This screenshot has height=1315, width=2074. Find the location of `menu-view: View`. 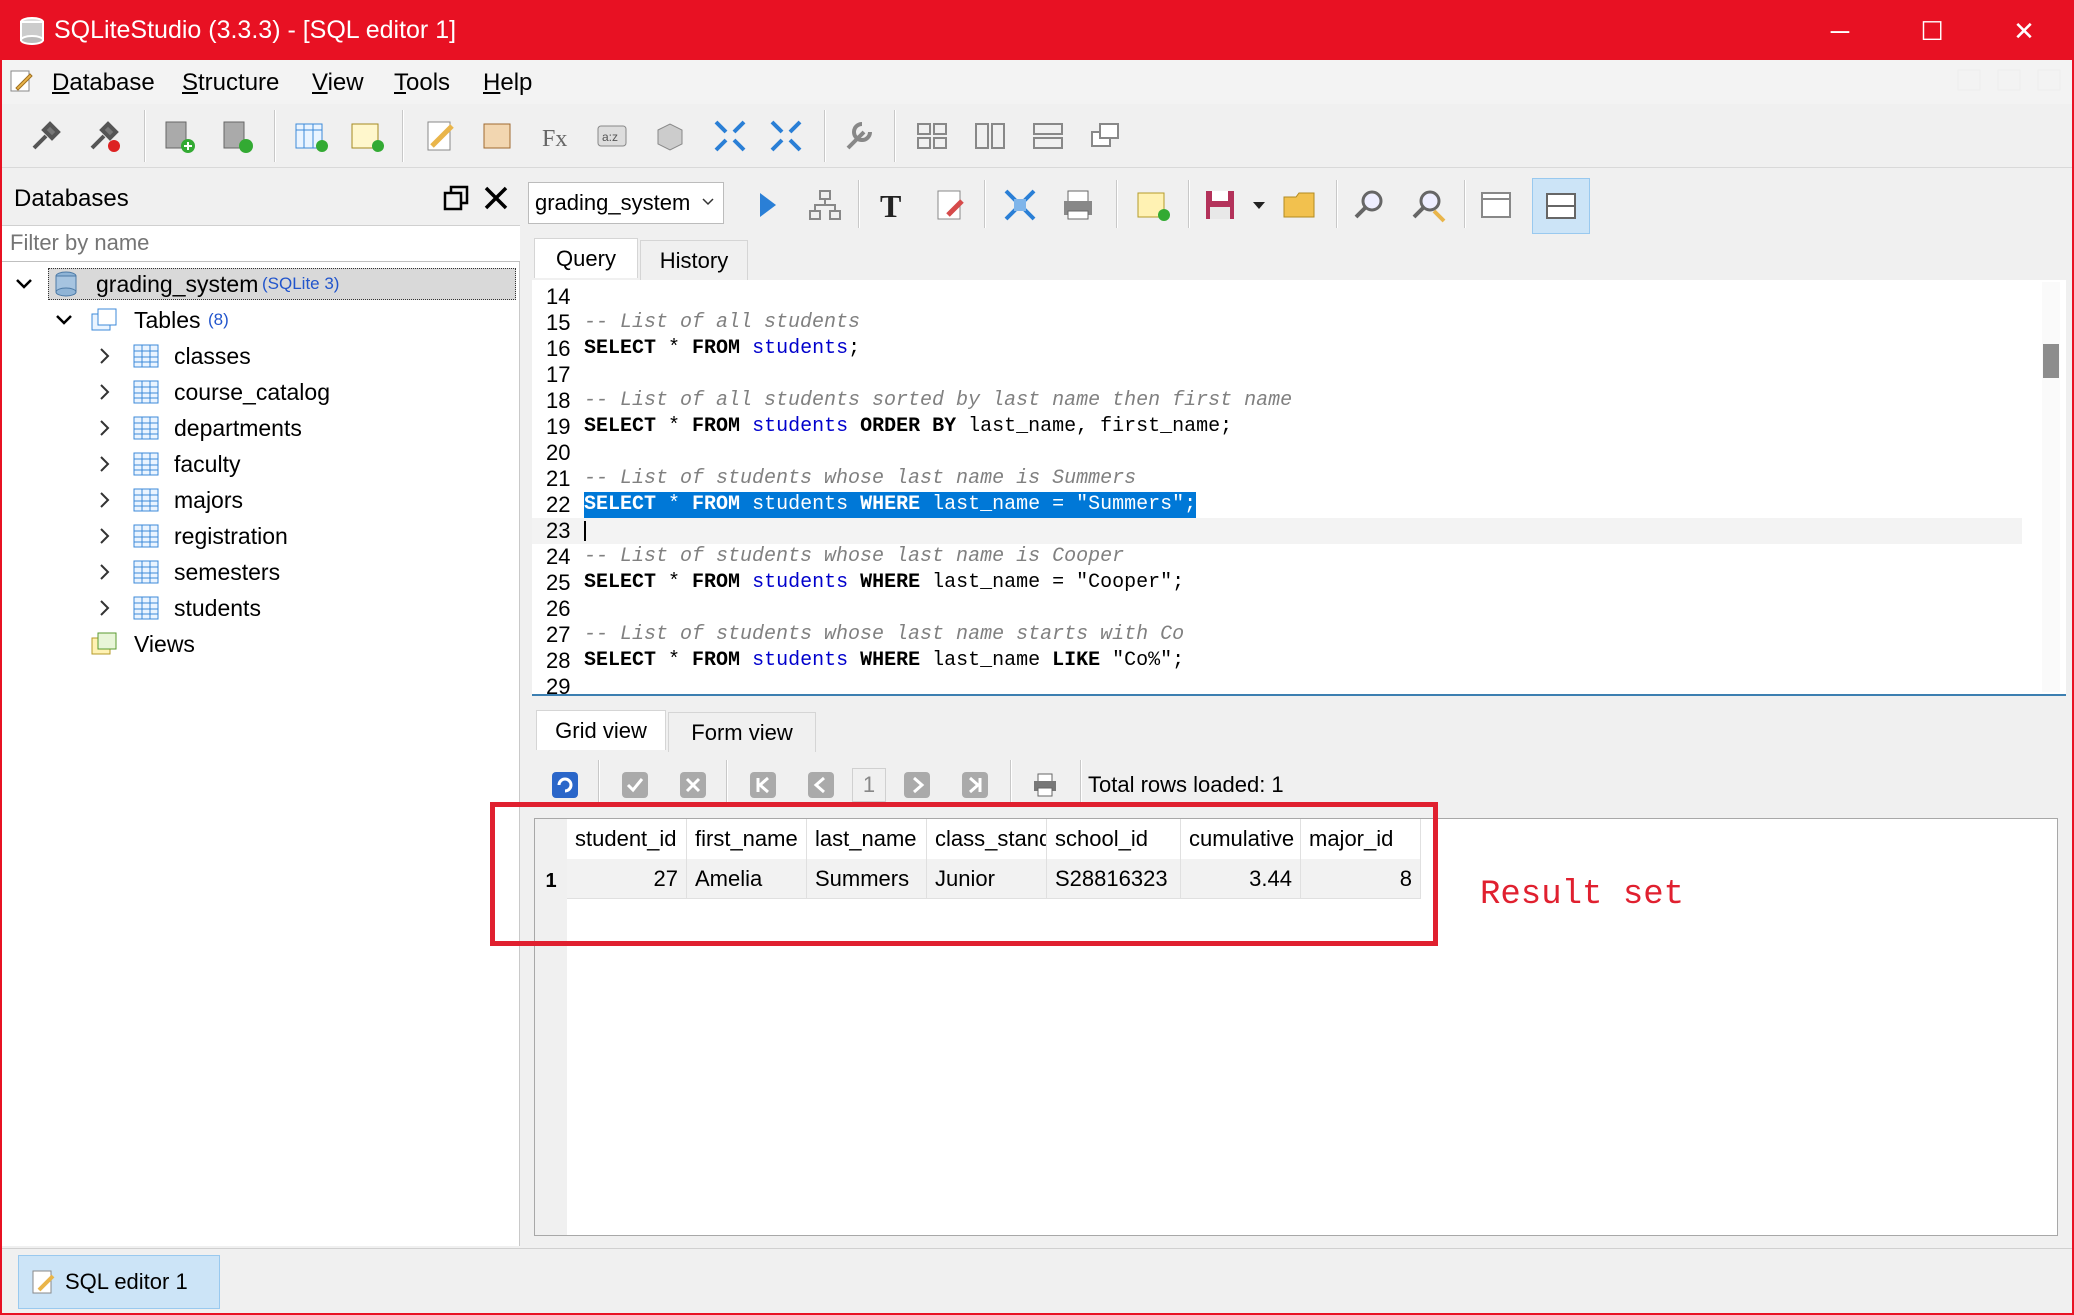

menu-view: View is located at coordinates (338, 83).